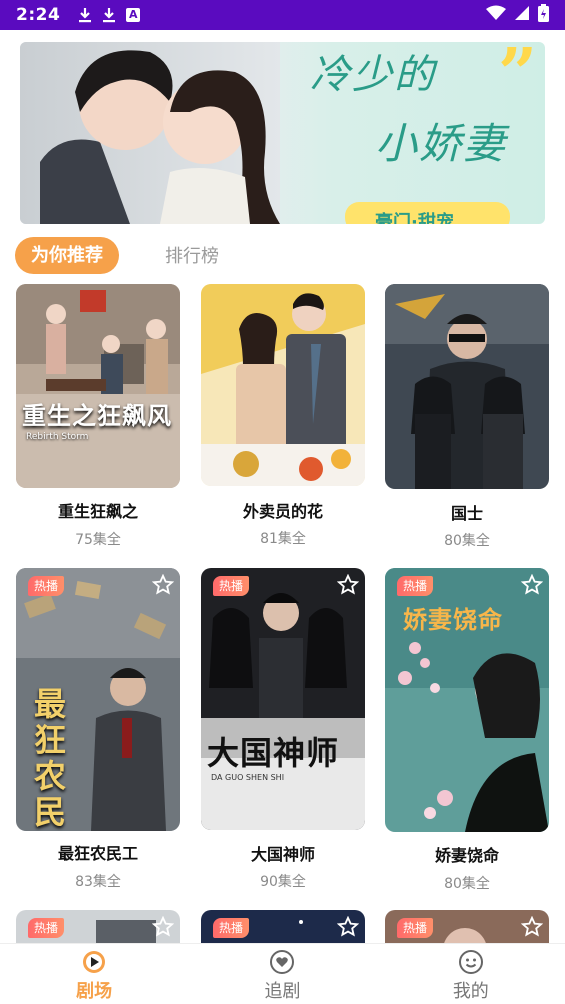  Describe the element at coordinates (283, 882) in the screenshot. I see `drama-episodes: 90集全` at that location.